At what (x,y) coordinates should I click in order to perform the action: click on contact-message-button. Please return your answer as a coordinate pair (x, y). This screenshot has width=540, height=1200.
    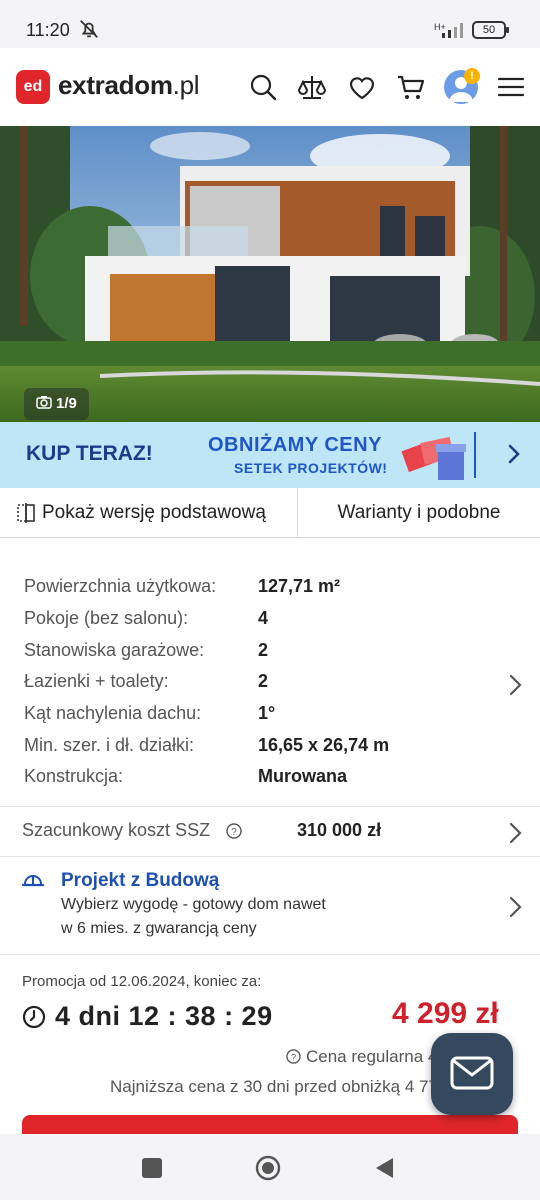
    Looking at the image, I should click on (472, 1074).